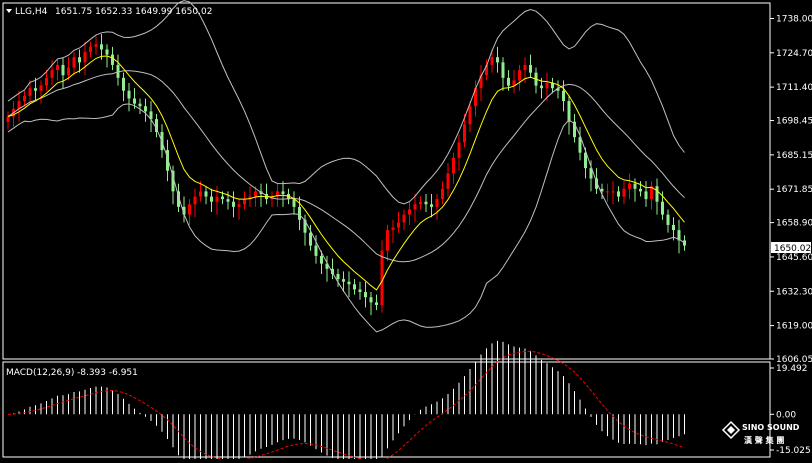 Image resolution: width=812 pixels, height=463 pixels. What do you see at coordinates (794, 156) in the screenshot?
I see `price-tick-label: 1685.15` at bounding box center [794, 156].